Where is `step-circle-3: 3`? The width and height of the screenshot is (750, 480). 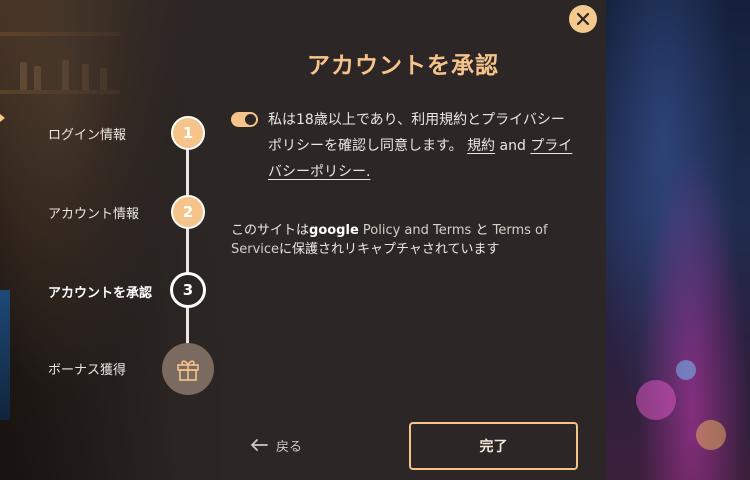
step-circle-3: 3 is located at coordinates (188, 290).